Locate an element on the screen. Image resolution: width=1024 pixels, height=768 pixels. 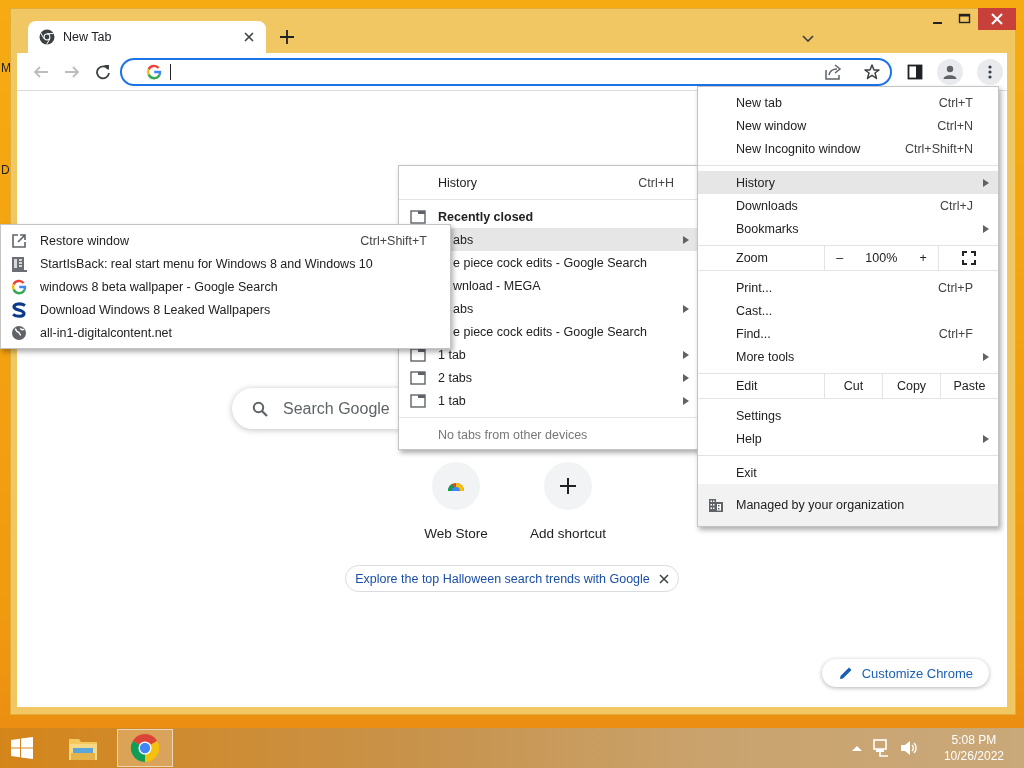
menu-item: Bookmarks is located at coordinates (848, 228).